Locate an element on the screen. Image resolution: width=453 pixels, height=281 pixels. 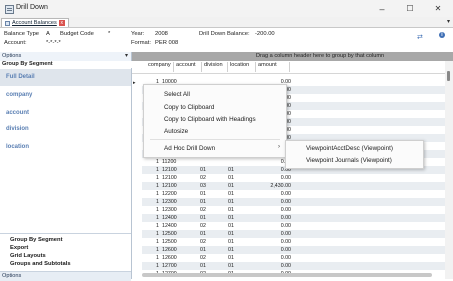
title-bar: Drill Down – ☐ ✕ is located at coordinates (226, 9).